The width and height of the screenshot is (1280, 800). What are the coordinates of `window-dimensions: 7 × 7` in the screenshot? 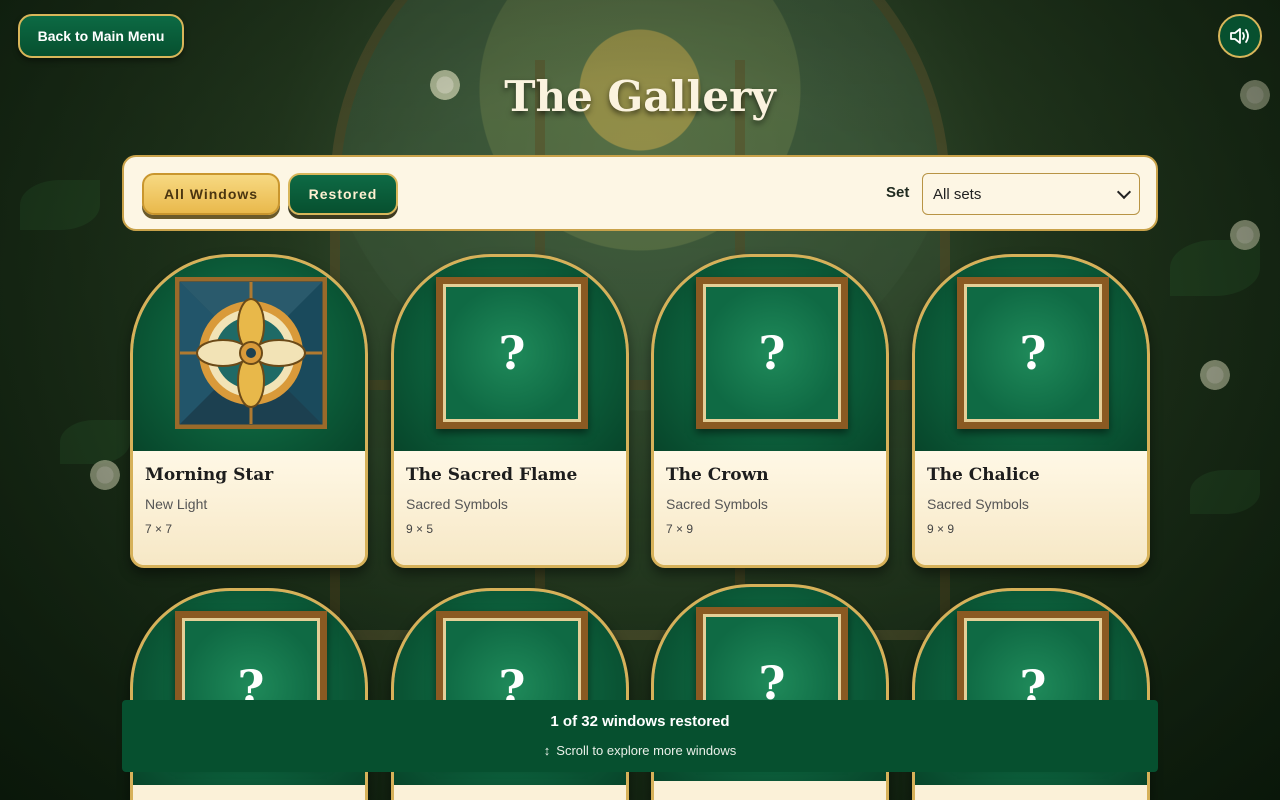 It's located at (159, 529).